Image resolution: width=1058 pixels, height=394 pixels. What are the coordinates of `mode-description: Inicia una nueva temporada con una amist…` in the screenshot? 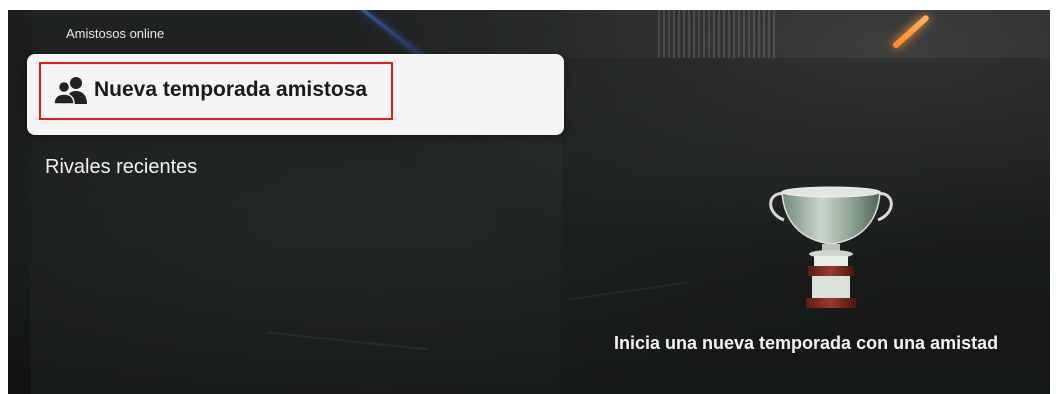 It's located at (806, 343).